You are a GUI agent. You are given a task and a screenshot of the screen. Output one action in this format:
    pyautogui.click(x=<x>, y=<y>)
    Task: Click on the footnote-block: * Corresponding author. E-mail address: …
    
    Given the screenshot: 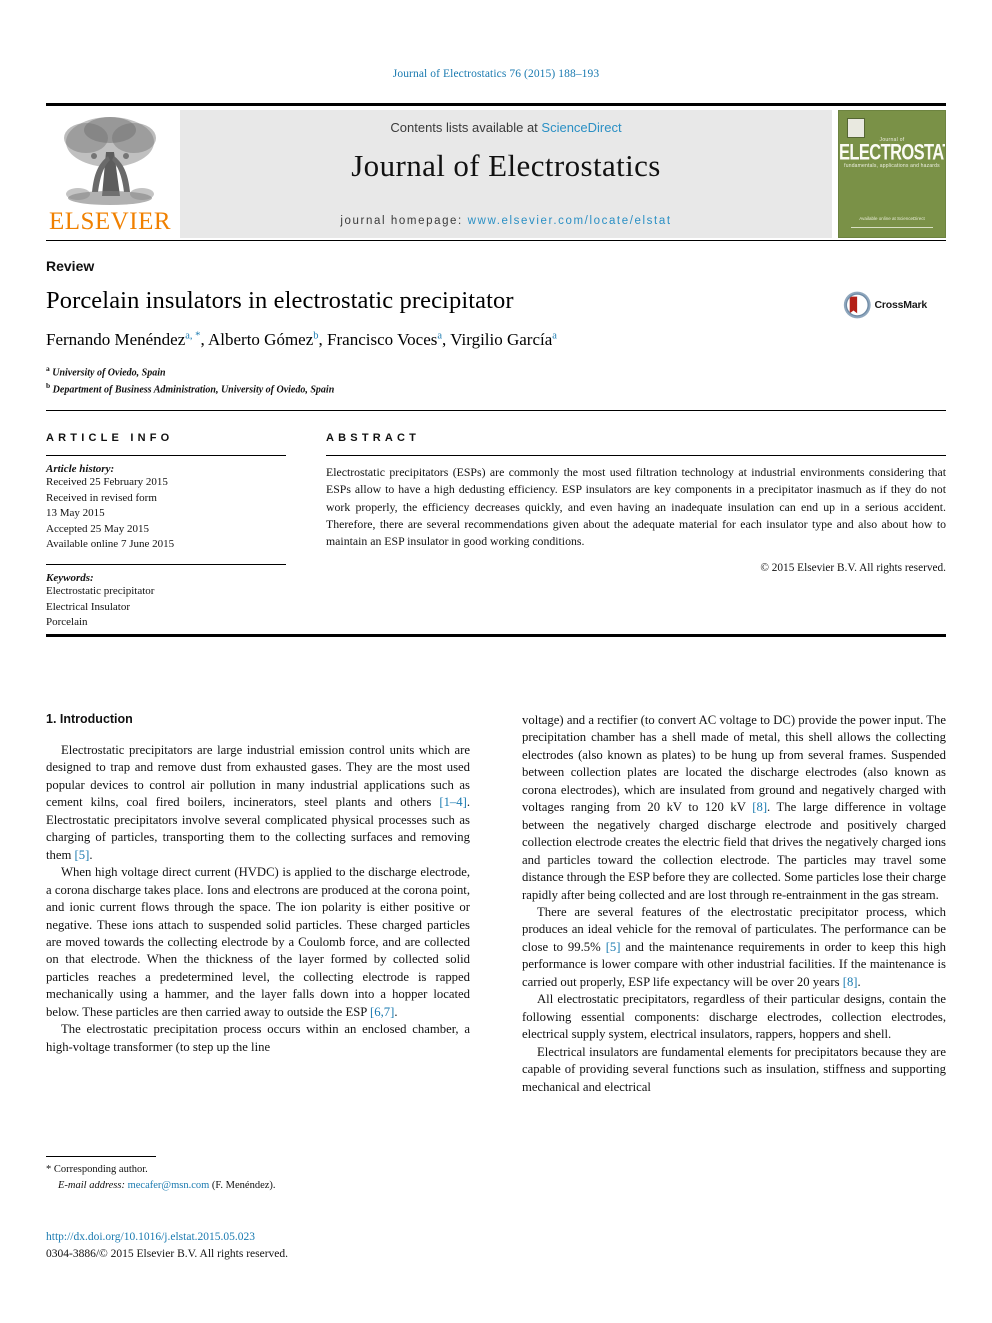 What is the action you would take?
    pyautogui.click(x=261, y=1178)
    